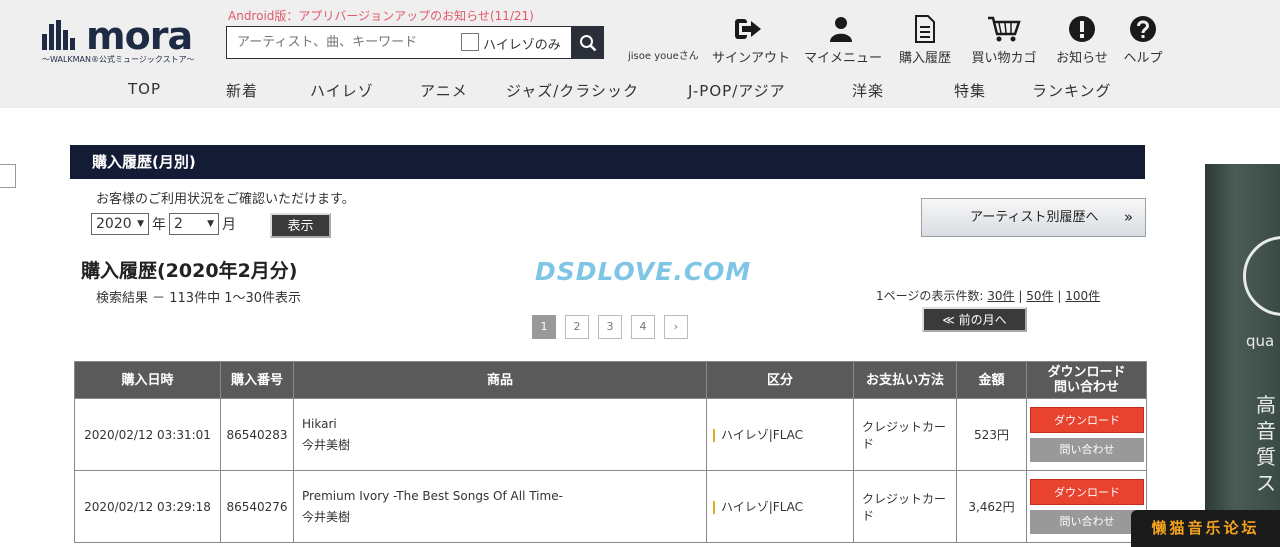 This screenshot has height=547, width=1280. Describe the element at coordinates (751, 40) in the screenshot. I see `signout-link: サインアウト` at that location.